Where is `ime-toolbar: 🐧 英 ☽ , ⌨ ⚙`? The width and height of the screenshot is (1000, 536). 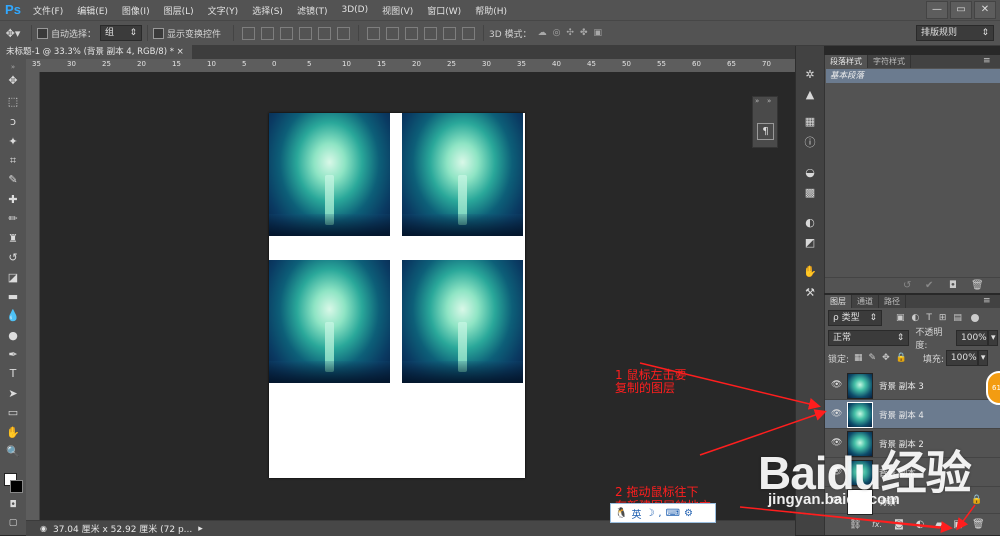
ime-toolbar: 🐧 英 ☽ , ⌨ ⚙ is located at coordinates (663, 513).